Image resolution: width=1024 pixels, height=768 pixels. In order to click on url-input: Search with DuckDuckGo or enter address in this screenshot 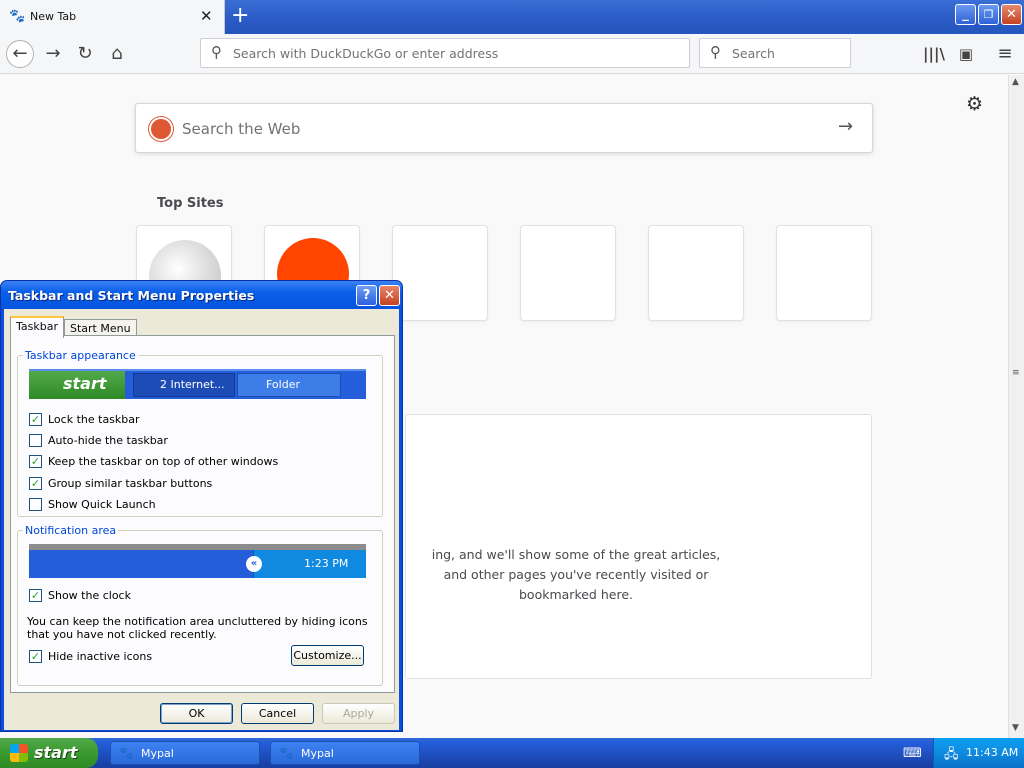, I will do `click(365, 53)`.